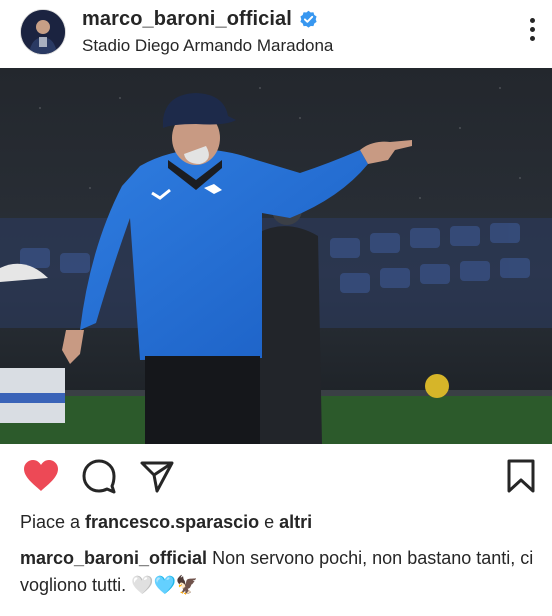 Image resolution: width=552 pixels, height=616 pixels. Describe the element at coordinates (532, 31) in the screenshot. I see `more-vertical-icon` at that location.